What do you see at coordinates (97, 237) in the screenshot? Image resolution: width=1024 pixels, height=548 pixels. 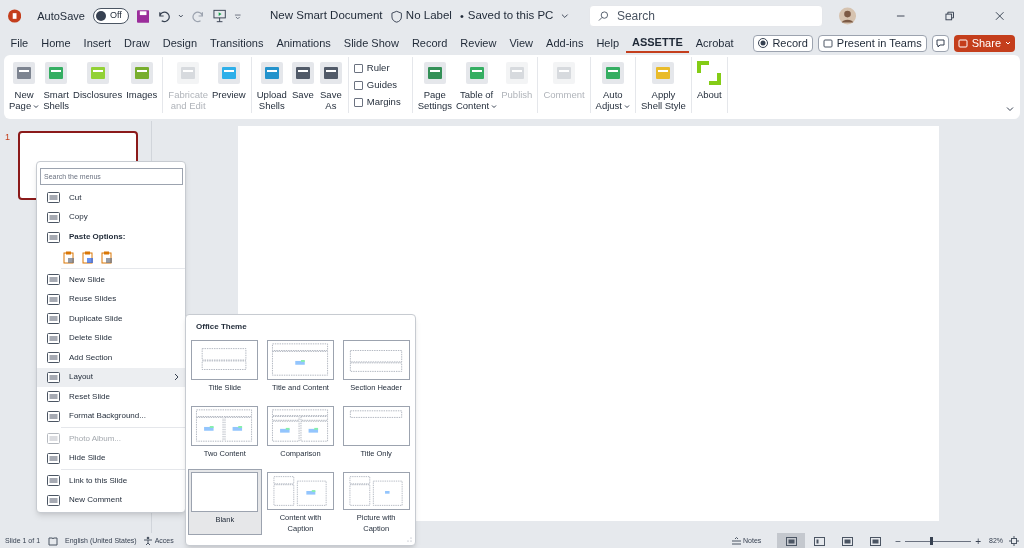 I see `paste-options-heading: Paste Options:` at bounding box center [97, 237].